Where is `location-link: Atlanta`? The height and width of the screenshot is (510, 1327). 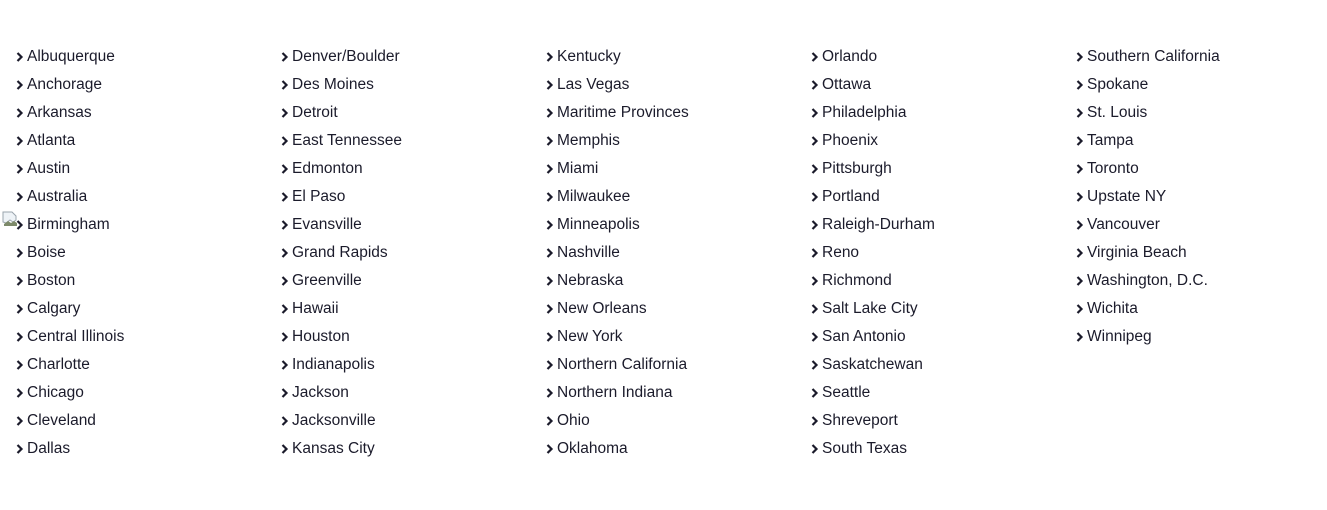
location-link: Atlanta is located at coordinates (148, 141).